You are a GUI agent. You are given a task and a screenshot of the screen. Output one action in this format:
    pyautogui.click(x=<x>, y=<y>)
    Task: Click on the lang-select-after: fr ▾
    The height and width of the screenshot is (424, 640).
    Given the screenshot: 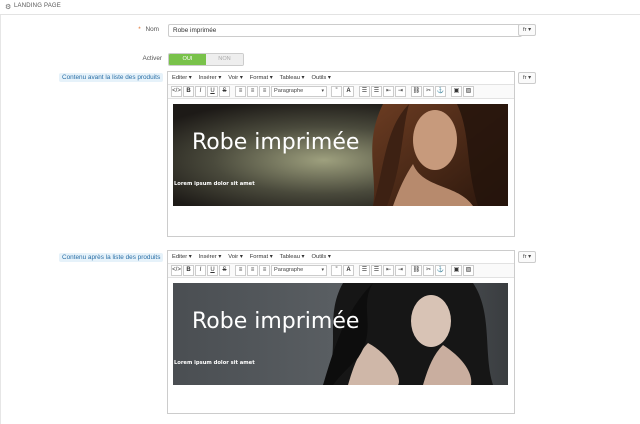 What is the action you would take?
    pyautogui.click(x=527, y=257)
    